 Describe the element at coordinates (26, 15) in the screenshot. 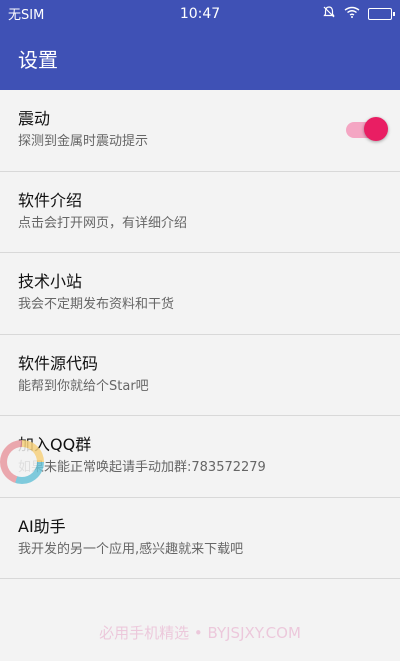

I see `carrier-label: 无SIM` at that location.